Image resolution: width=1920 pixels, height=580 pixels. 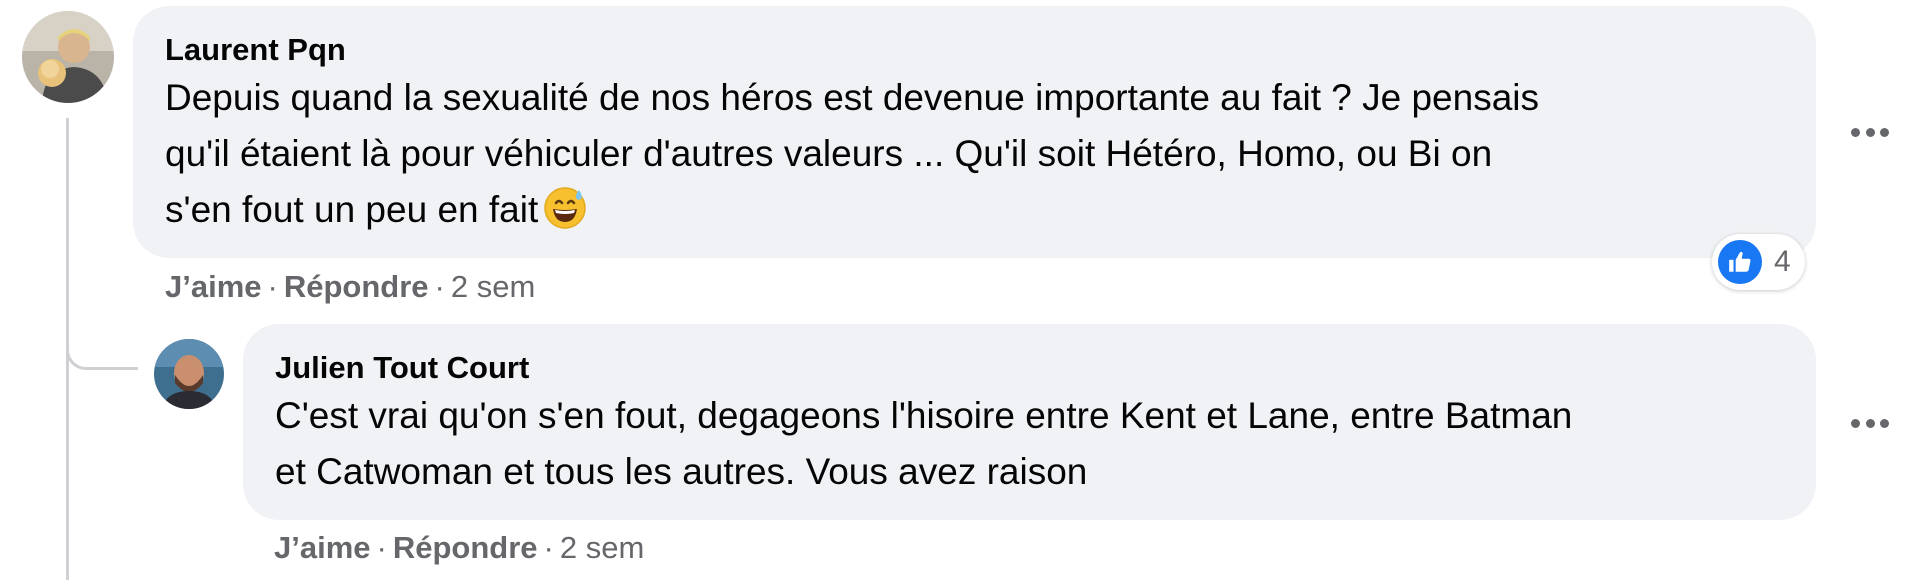 I want to click on thumbs-up-icon, so click(x=1740, y=262).